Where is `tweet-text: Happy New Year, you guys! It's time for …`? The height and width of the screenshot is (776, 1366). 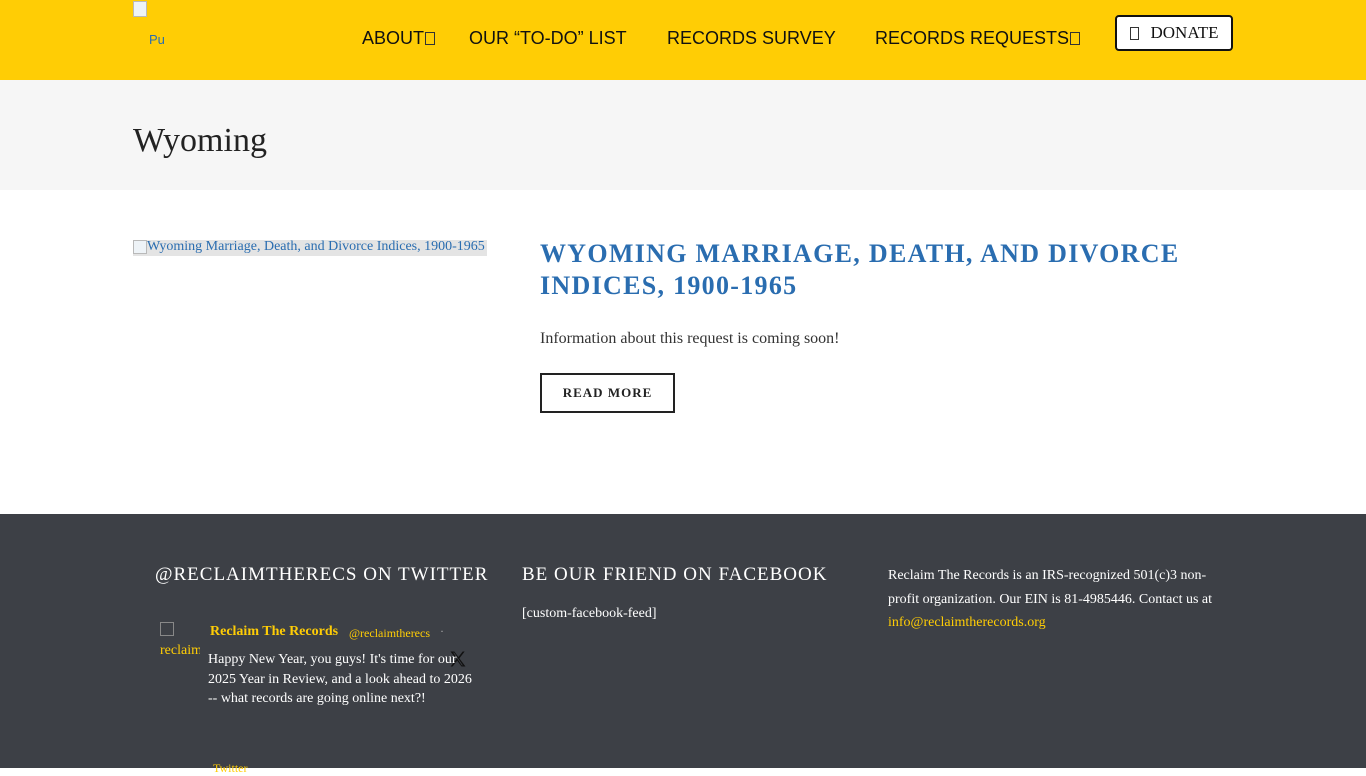 tweet-text: Happy New Year, you guys! It's time for … is located at coordinates (340, 679).